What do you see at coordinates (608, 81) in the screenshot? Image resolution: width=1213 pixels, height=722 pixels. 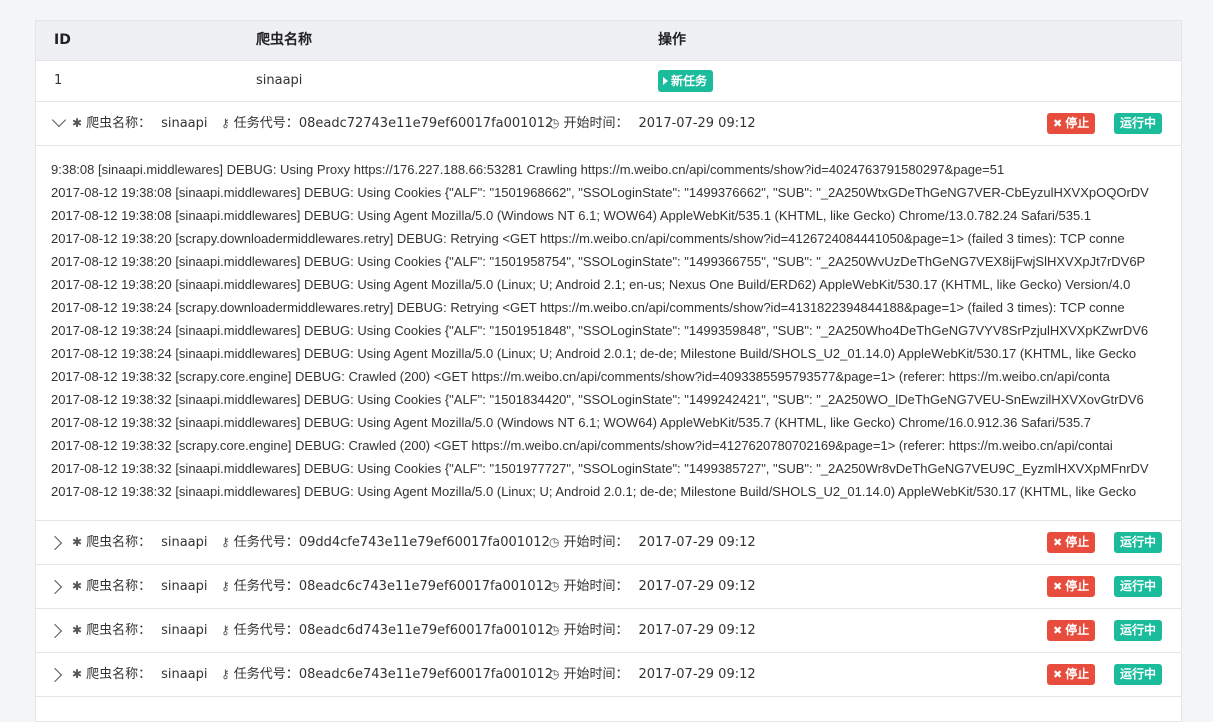 I see `table-row: 1 sinaapi 新任务` at bounding box center [608, 81].